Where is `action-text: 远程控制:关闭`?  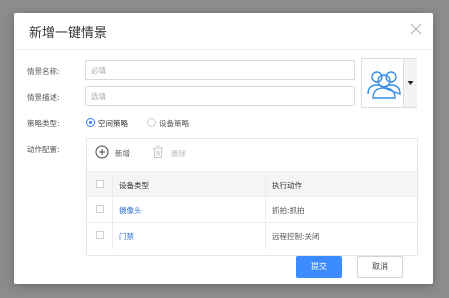 action-text: 远程控制:关闭 is located at coordinates (296, 236).